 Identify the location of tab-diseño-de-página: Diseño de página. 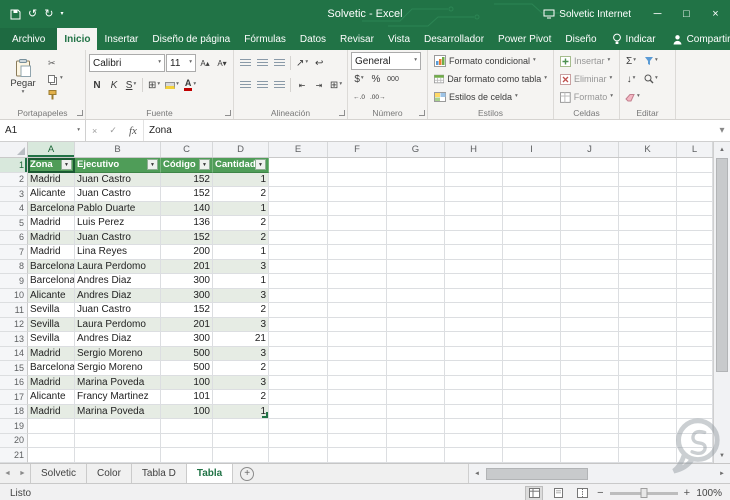
(191, 39).